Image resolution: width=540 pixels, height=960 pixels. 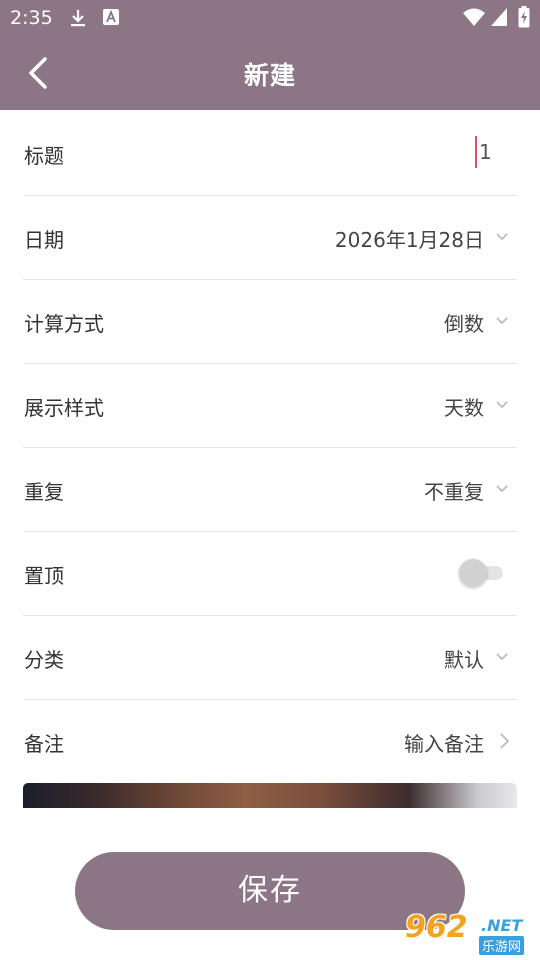 I want to click on repeat-value: 不重复, so click(x=454, y=490).